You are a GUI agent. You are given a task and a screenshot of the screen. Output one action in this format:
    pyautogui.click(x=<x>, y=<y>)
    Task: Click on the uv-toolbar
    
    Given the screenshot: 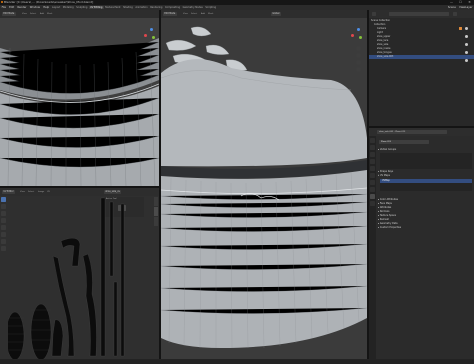 What is the action you would take?
    pyautogui.click(x=4, y=227)
    